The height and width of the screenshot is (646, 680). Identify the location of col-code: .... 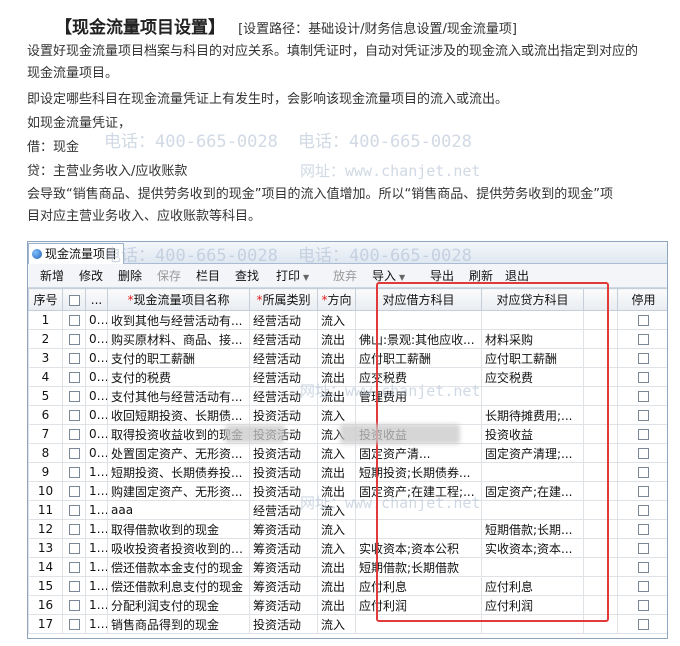
(96, 299).